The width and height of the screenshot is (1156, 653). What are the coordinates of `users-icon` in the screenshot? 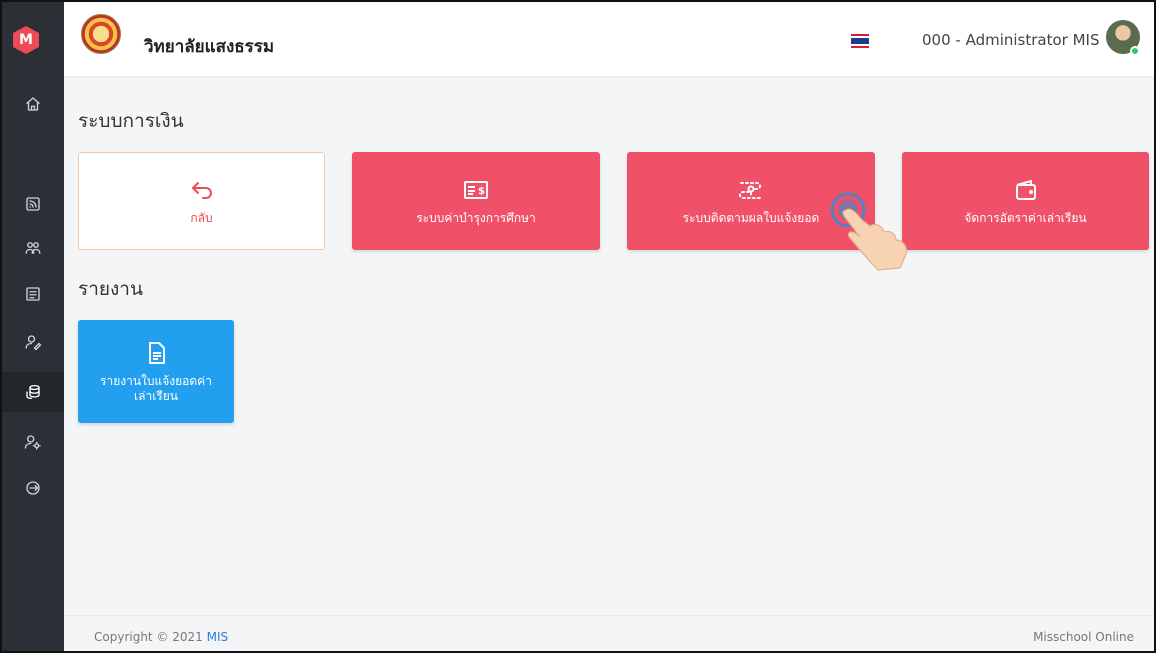 It's located at (33, 248).